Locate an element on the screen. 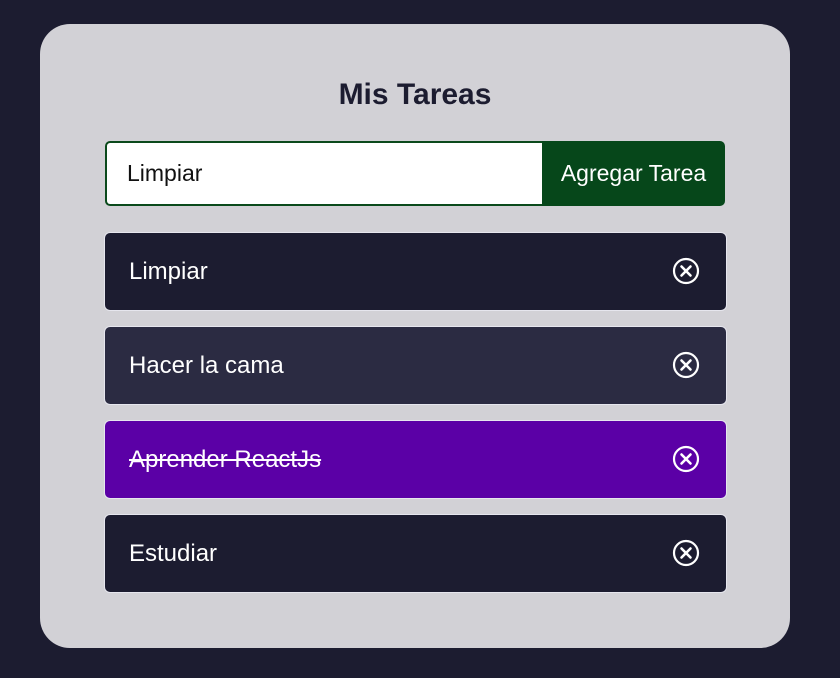 The width and height of the screenshot is (840, 678). task-label: Limpiar is located at coordinates (168, 271).